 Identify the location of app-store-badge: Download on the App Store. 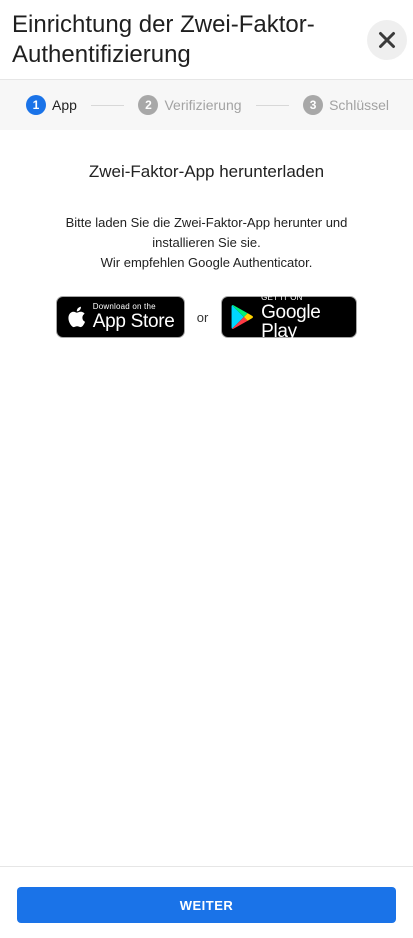
(120, 317).